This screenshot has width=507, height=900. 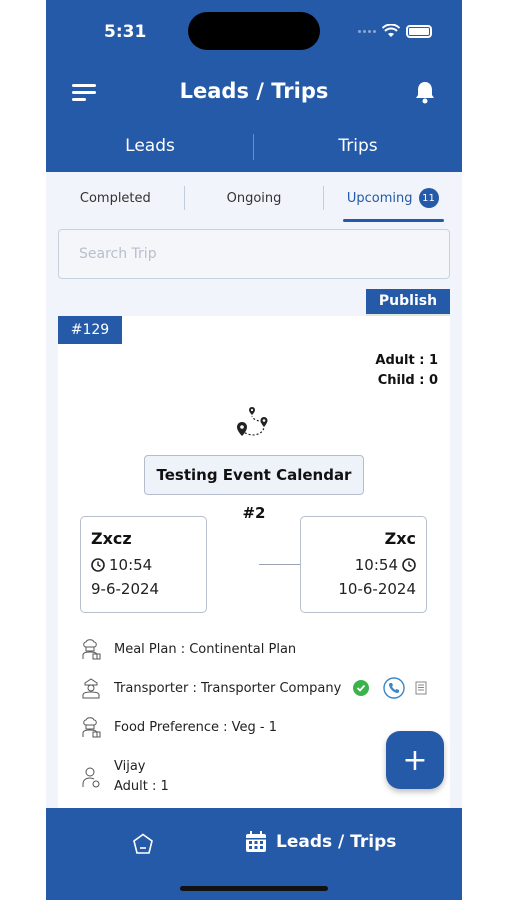 What do you see at coordinates (254, 31) in the screenshot?
I see `dynamic-island` at bounding box center [254, 31].